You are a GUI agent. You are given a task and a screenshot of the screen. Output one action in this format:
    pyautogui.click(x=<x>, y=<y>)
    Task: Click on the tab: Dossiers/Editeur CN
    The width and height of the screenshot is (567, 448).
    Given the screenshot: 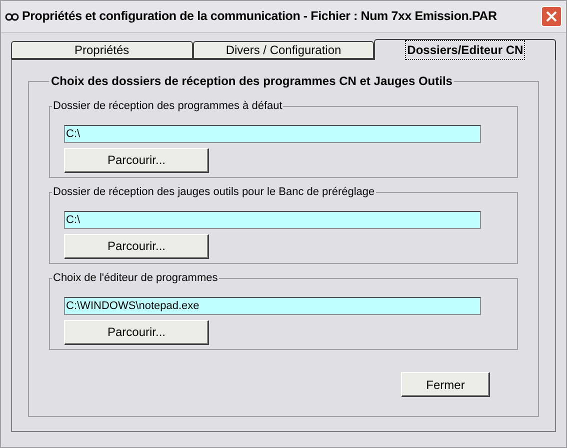 What is the action you would take?
    pyautogui.click(x=465, y=49)
    